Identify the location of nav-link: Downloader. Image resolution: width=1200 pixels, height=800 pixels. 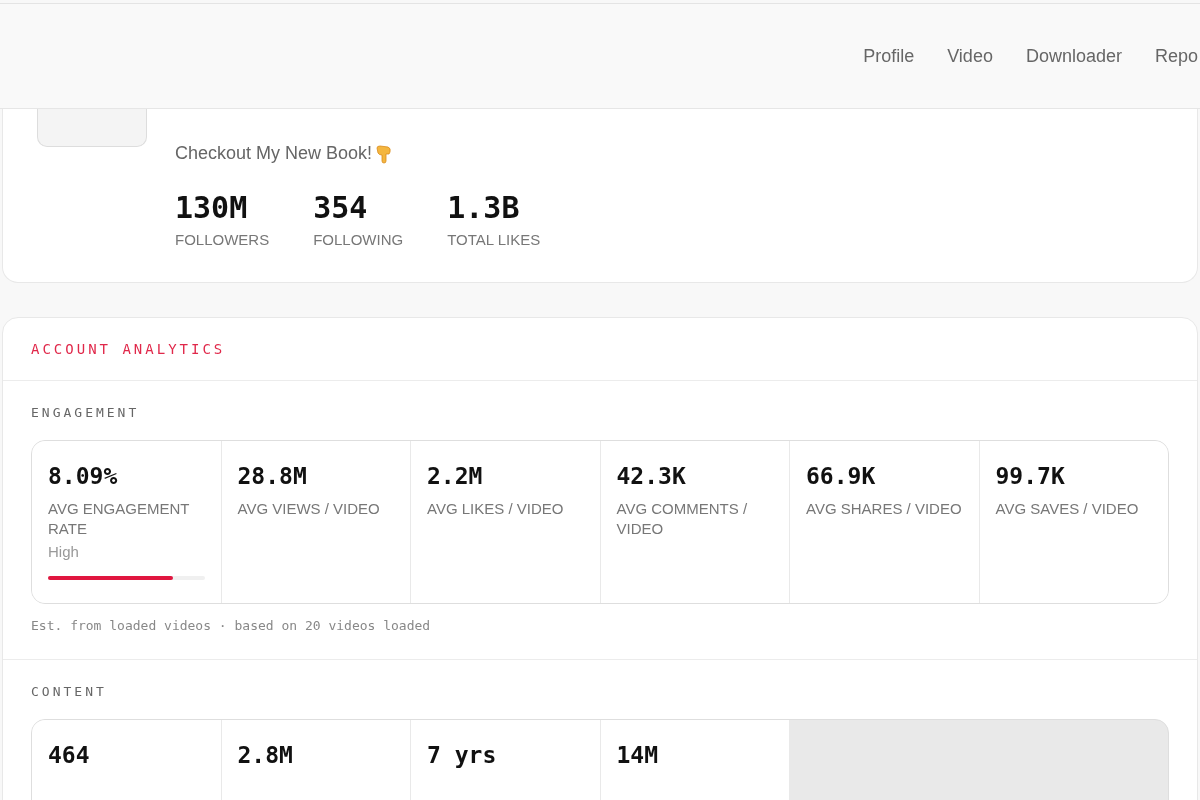
(1073, 56).